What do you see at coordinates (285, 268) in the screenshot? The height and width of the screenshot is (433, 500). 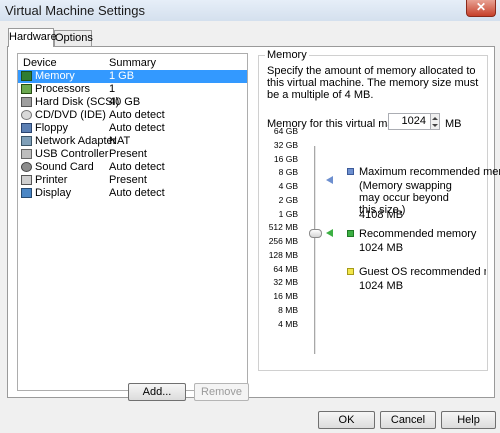 I see `memory-scale-tick: 64 MB` at bounding box center [285, 268].